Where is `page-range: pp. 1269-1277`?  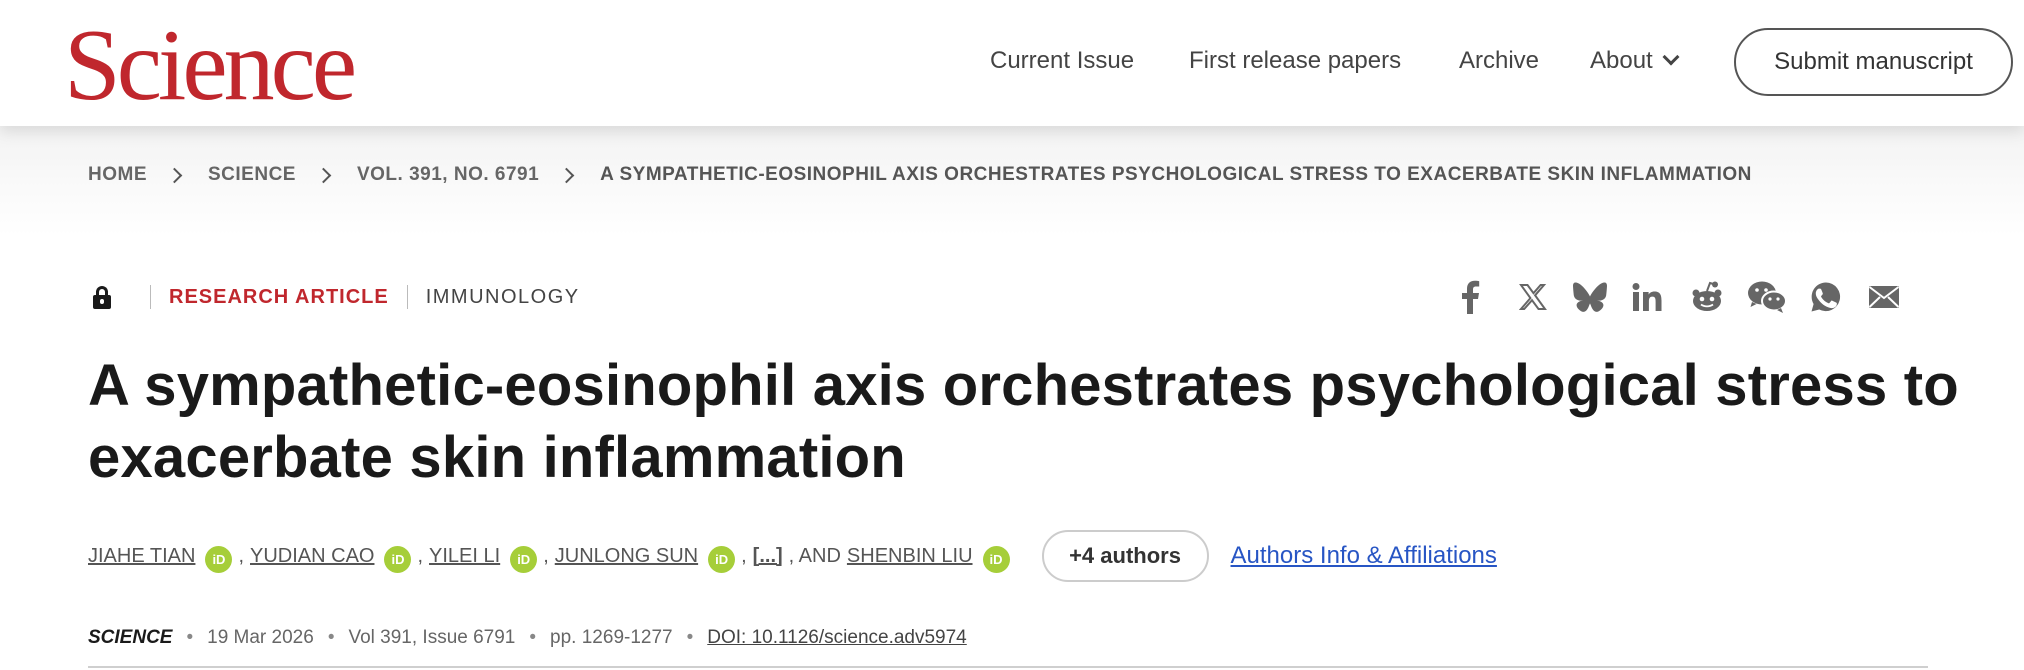 page-range: pp. 1269-1277 is located at coordinates (611, 637).